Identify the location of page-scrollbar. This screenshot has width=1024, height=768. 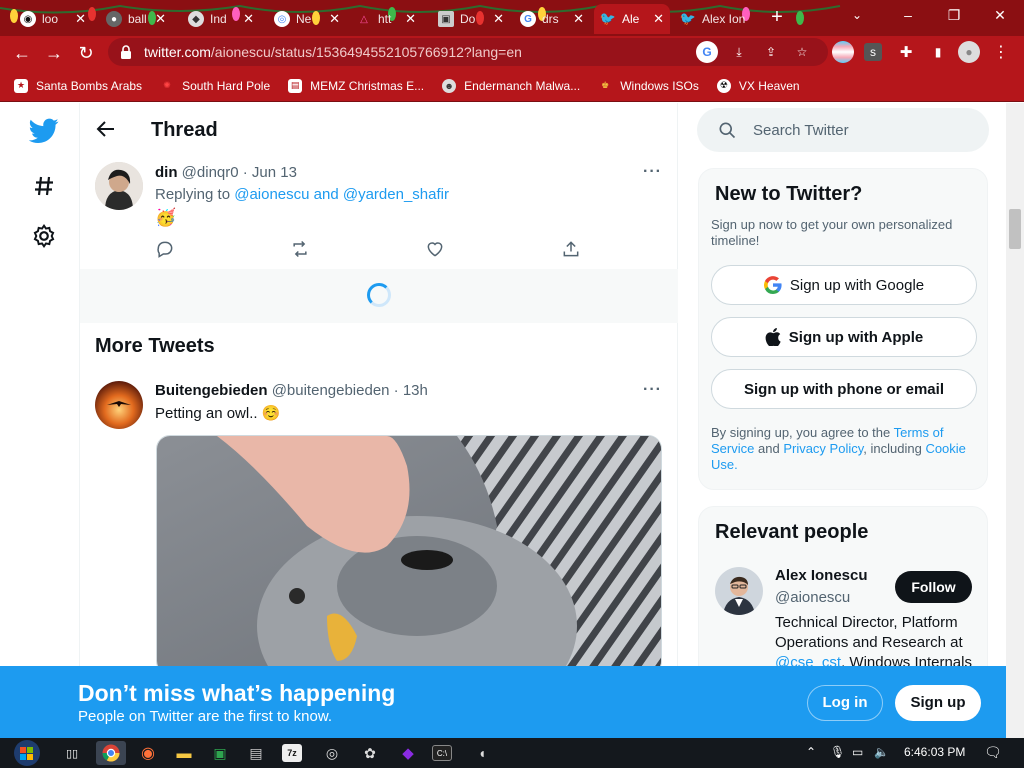
(1015, 420).